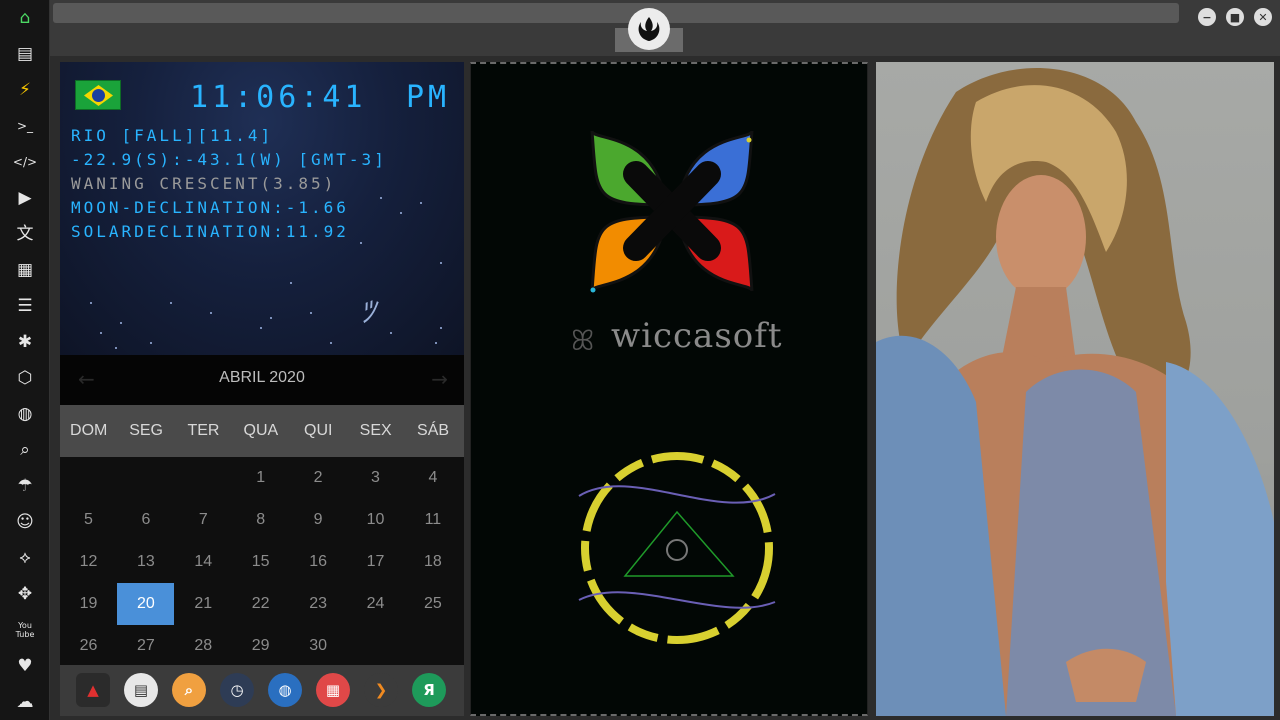  What do you see at coordinates (260, 478) in the screenshot?
I see `calendar-day: 1` at bounding box center [260, 478].